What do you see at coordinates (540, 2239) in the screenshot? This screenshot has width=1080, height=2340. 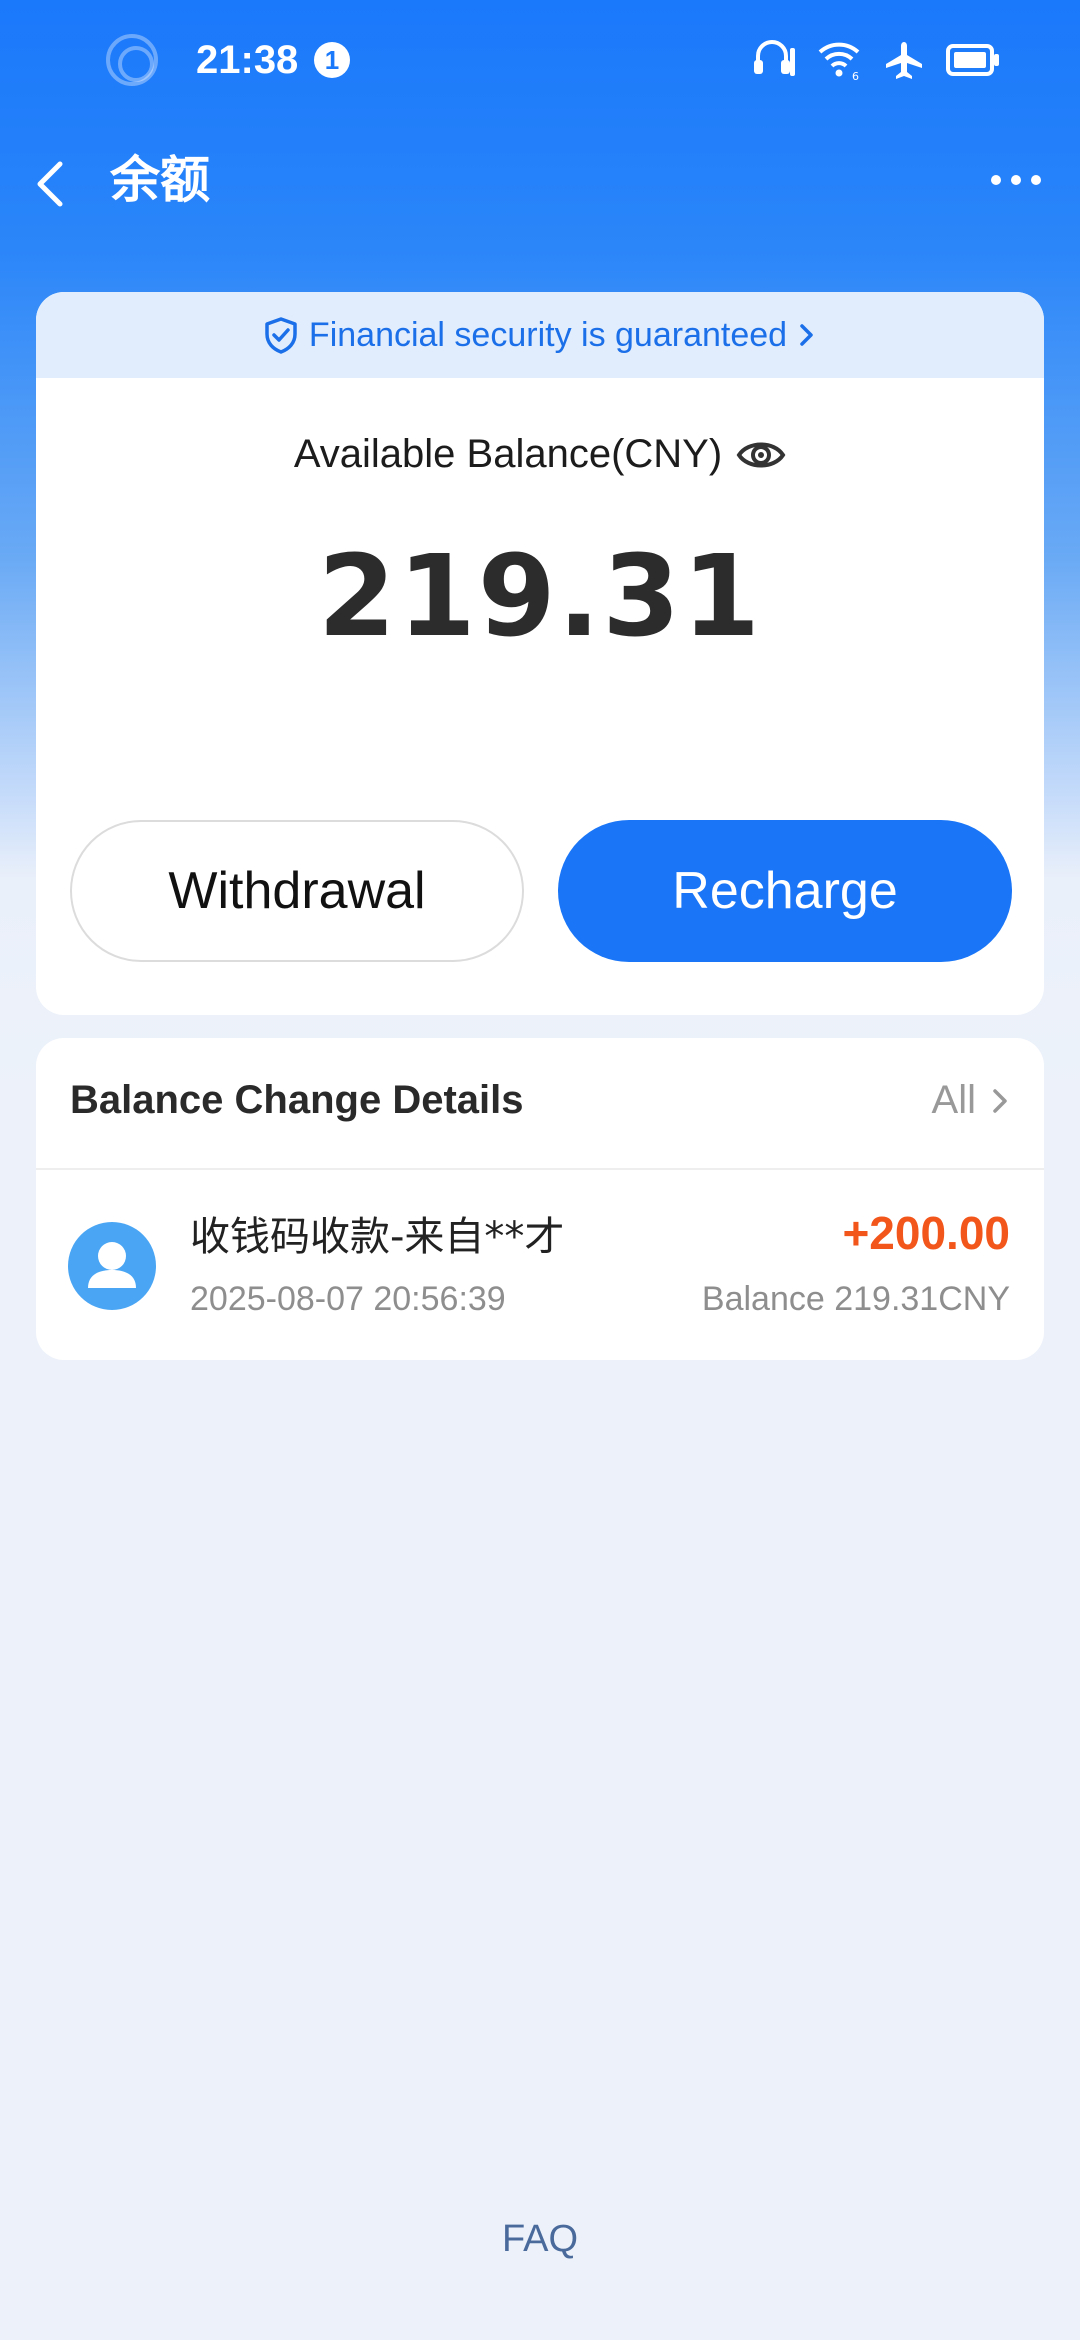 I see `faq-link: FAQ` at bounding box center [540, 2239].